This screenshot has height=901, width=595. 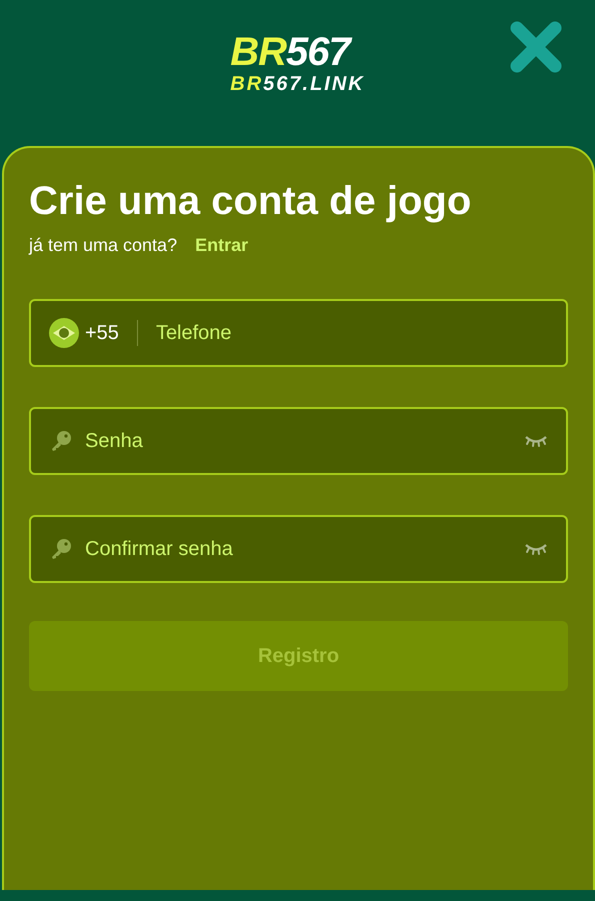 I want to click on country-code: +55, so click(x=102, y=333).